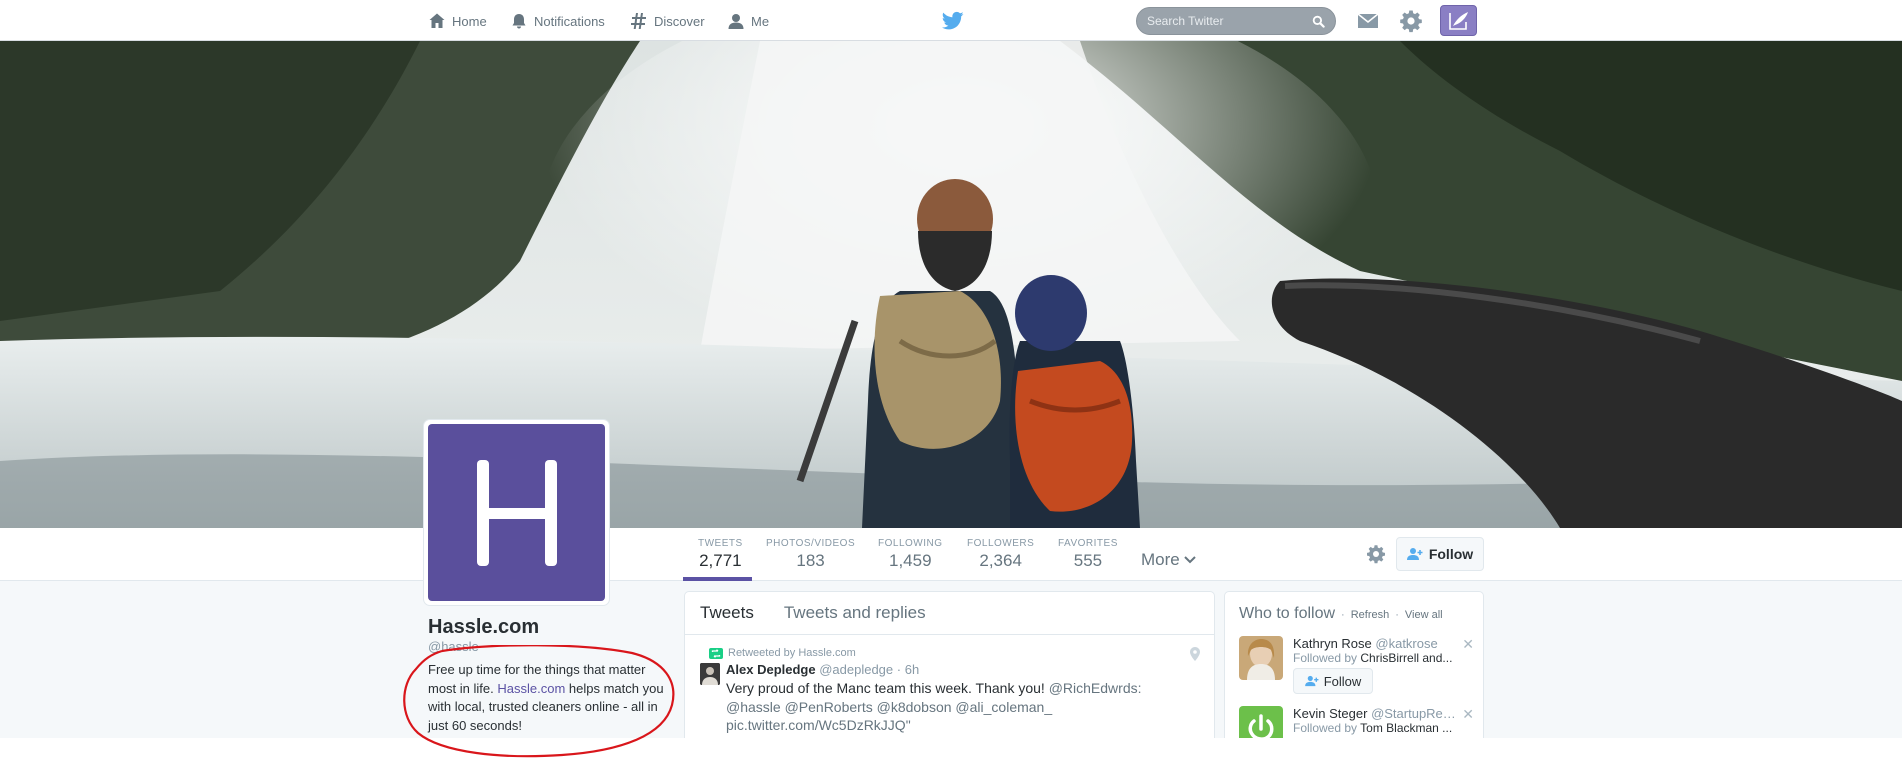  I want to click on nav-home: Home, so click(457, 21).